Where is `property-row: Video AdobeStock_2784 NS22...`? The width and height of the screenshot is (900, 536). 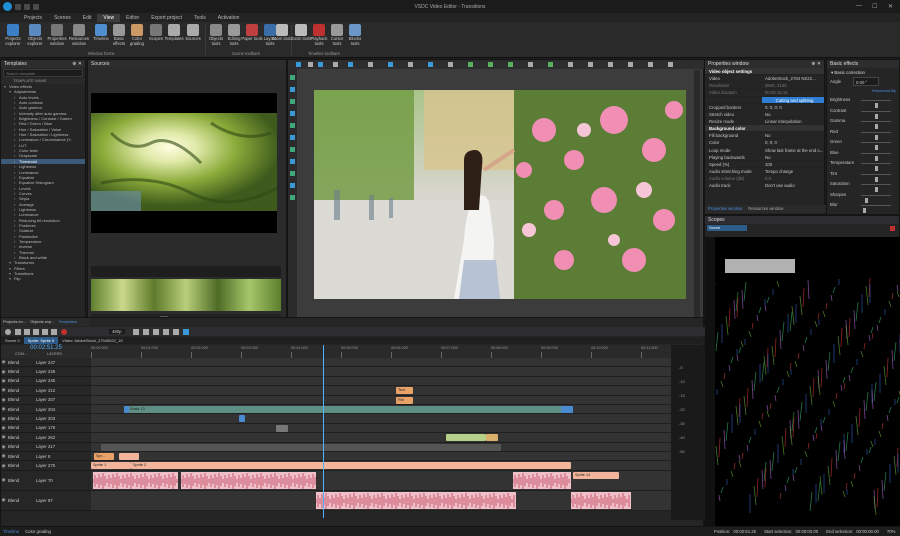 property-row: Video AdobeStock_2784 NS22... is located at coordinates (764, 79).